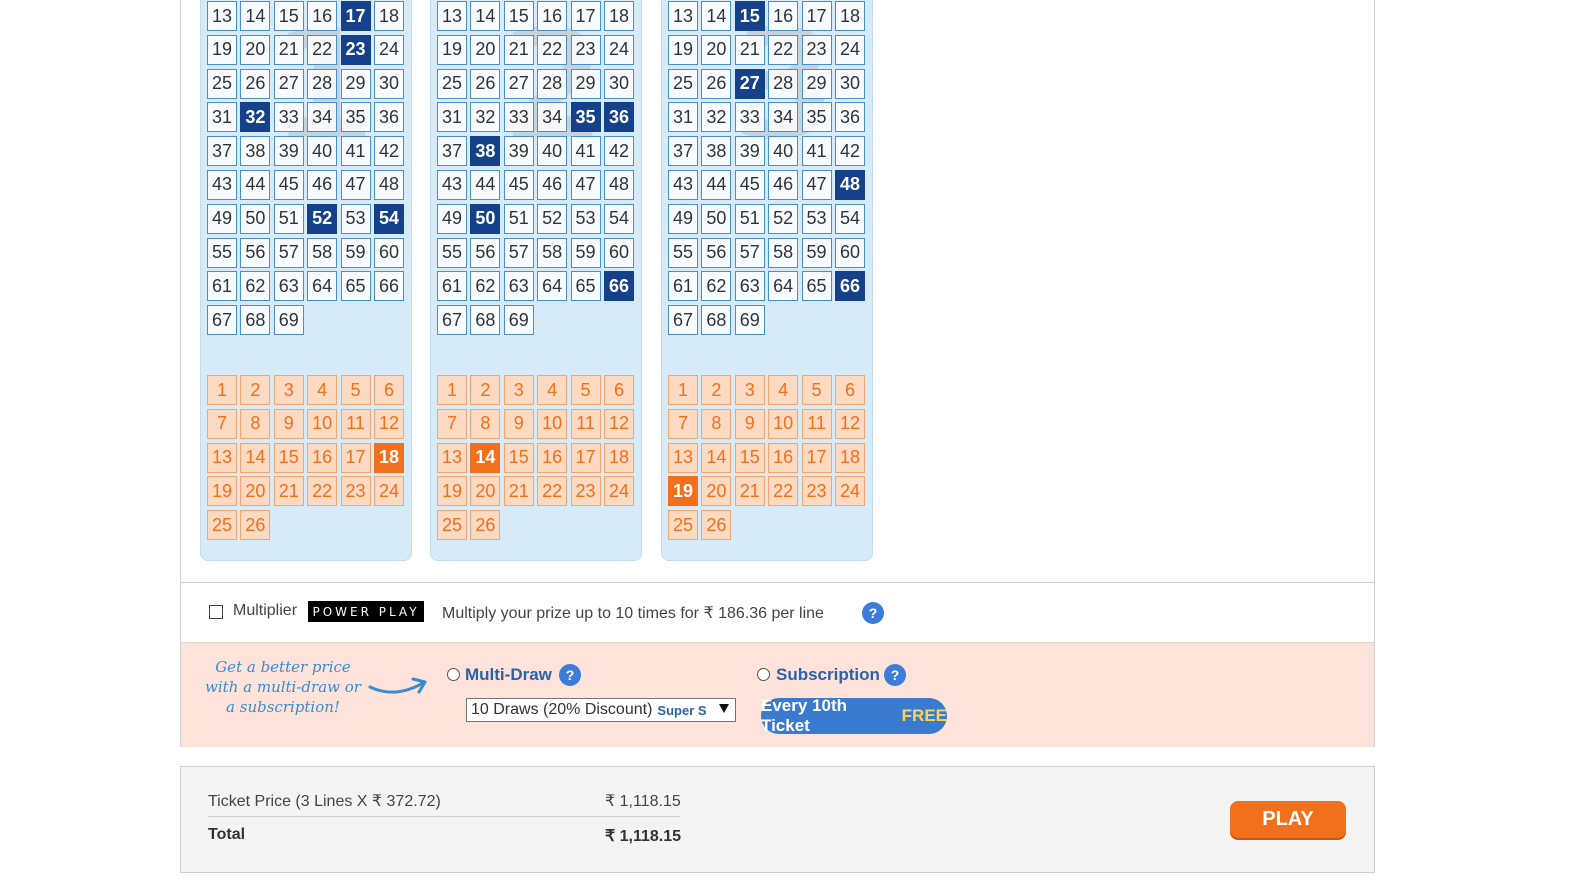  Describe the element at coordinates (518, 390) in the screenshot. I see `powerball-number-cell: 3` at that location.